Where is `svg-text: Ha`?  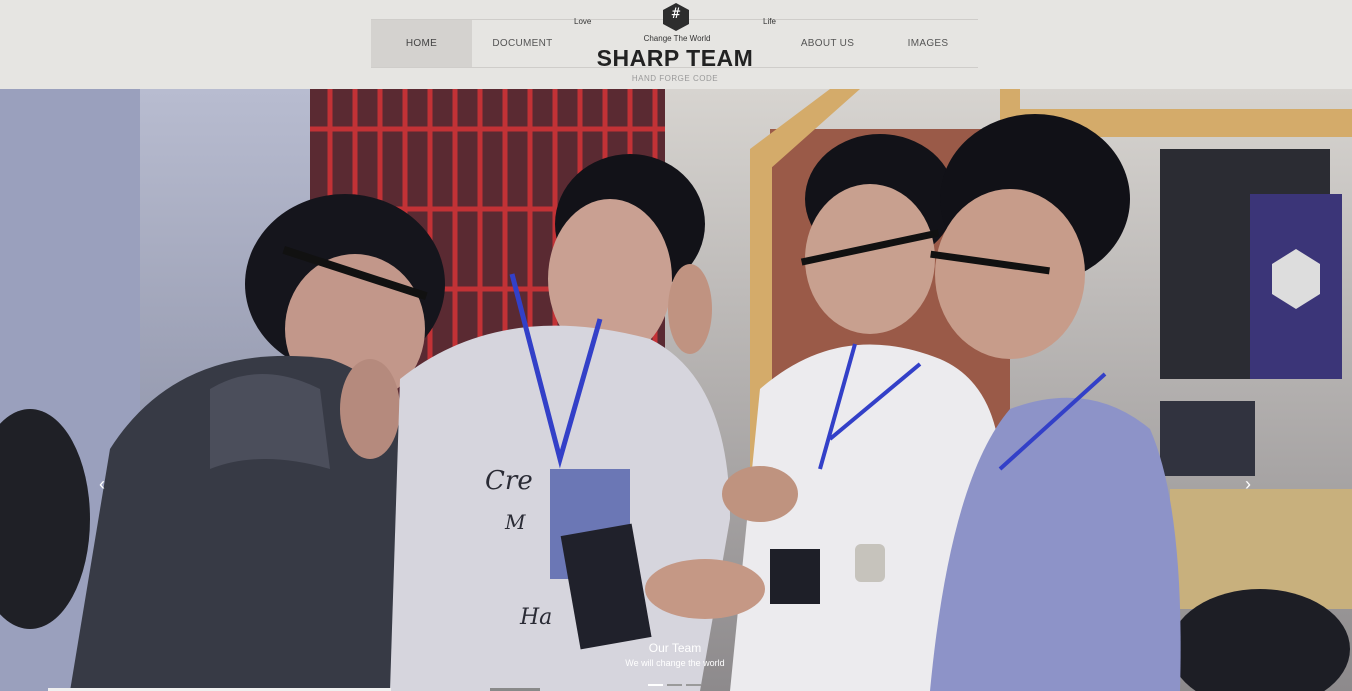 svg-text: Ha is located at coordinates (535, 617).